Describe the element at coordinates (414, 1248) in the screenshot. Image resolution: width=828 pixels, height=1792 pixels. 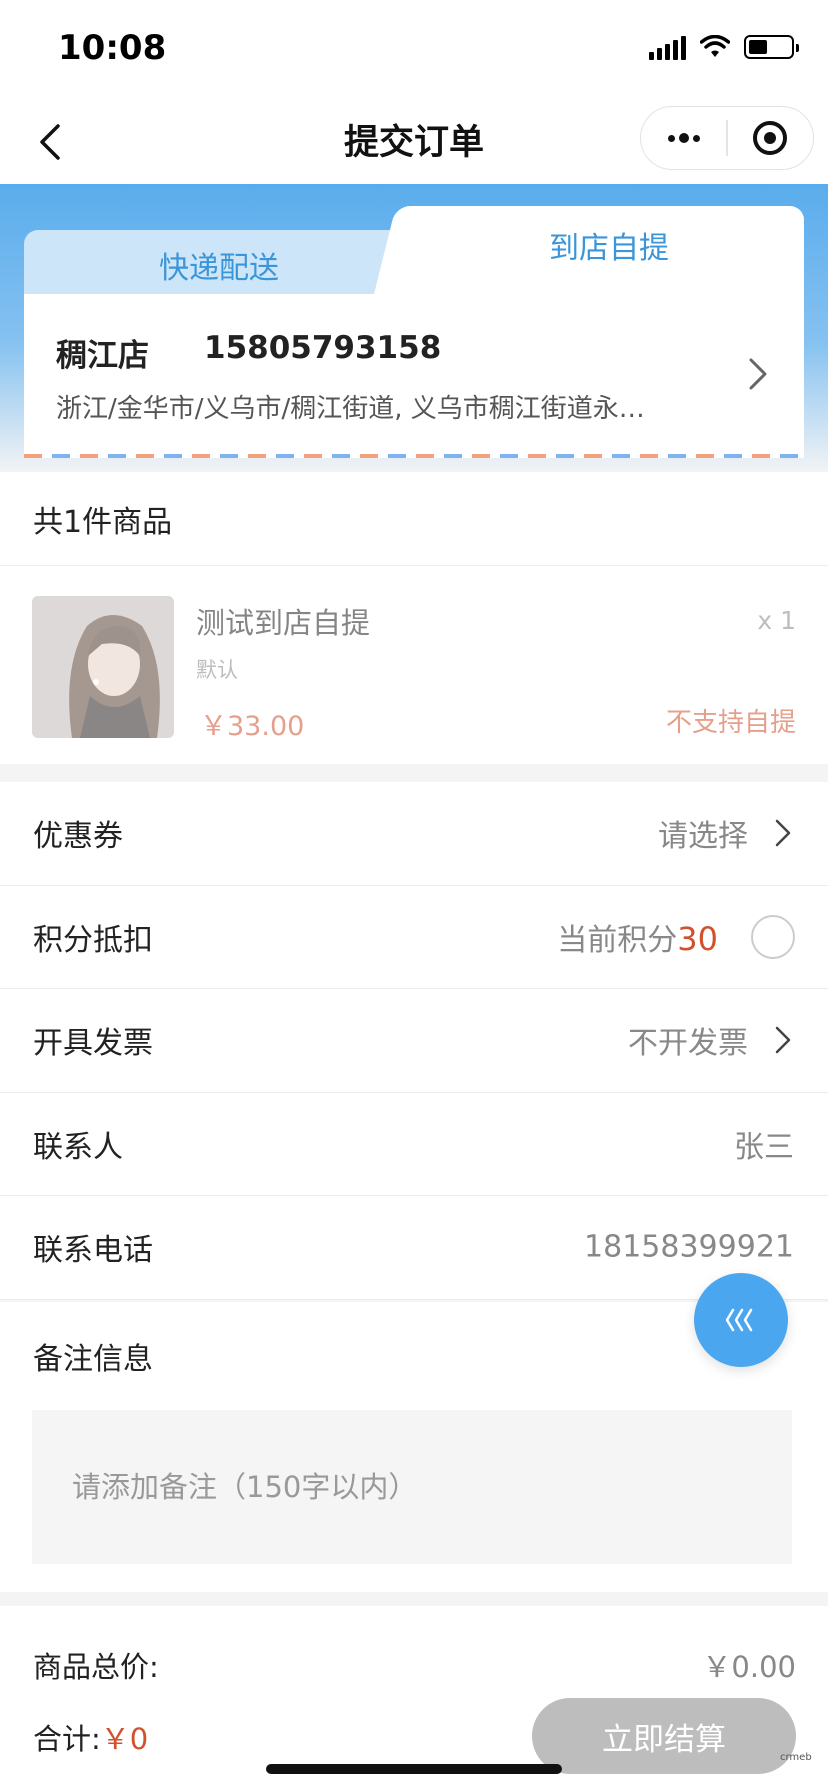
I see `phone-row: 联系电话 18158399921` at that location.